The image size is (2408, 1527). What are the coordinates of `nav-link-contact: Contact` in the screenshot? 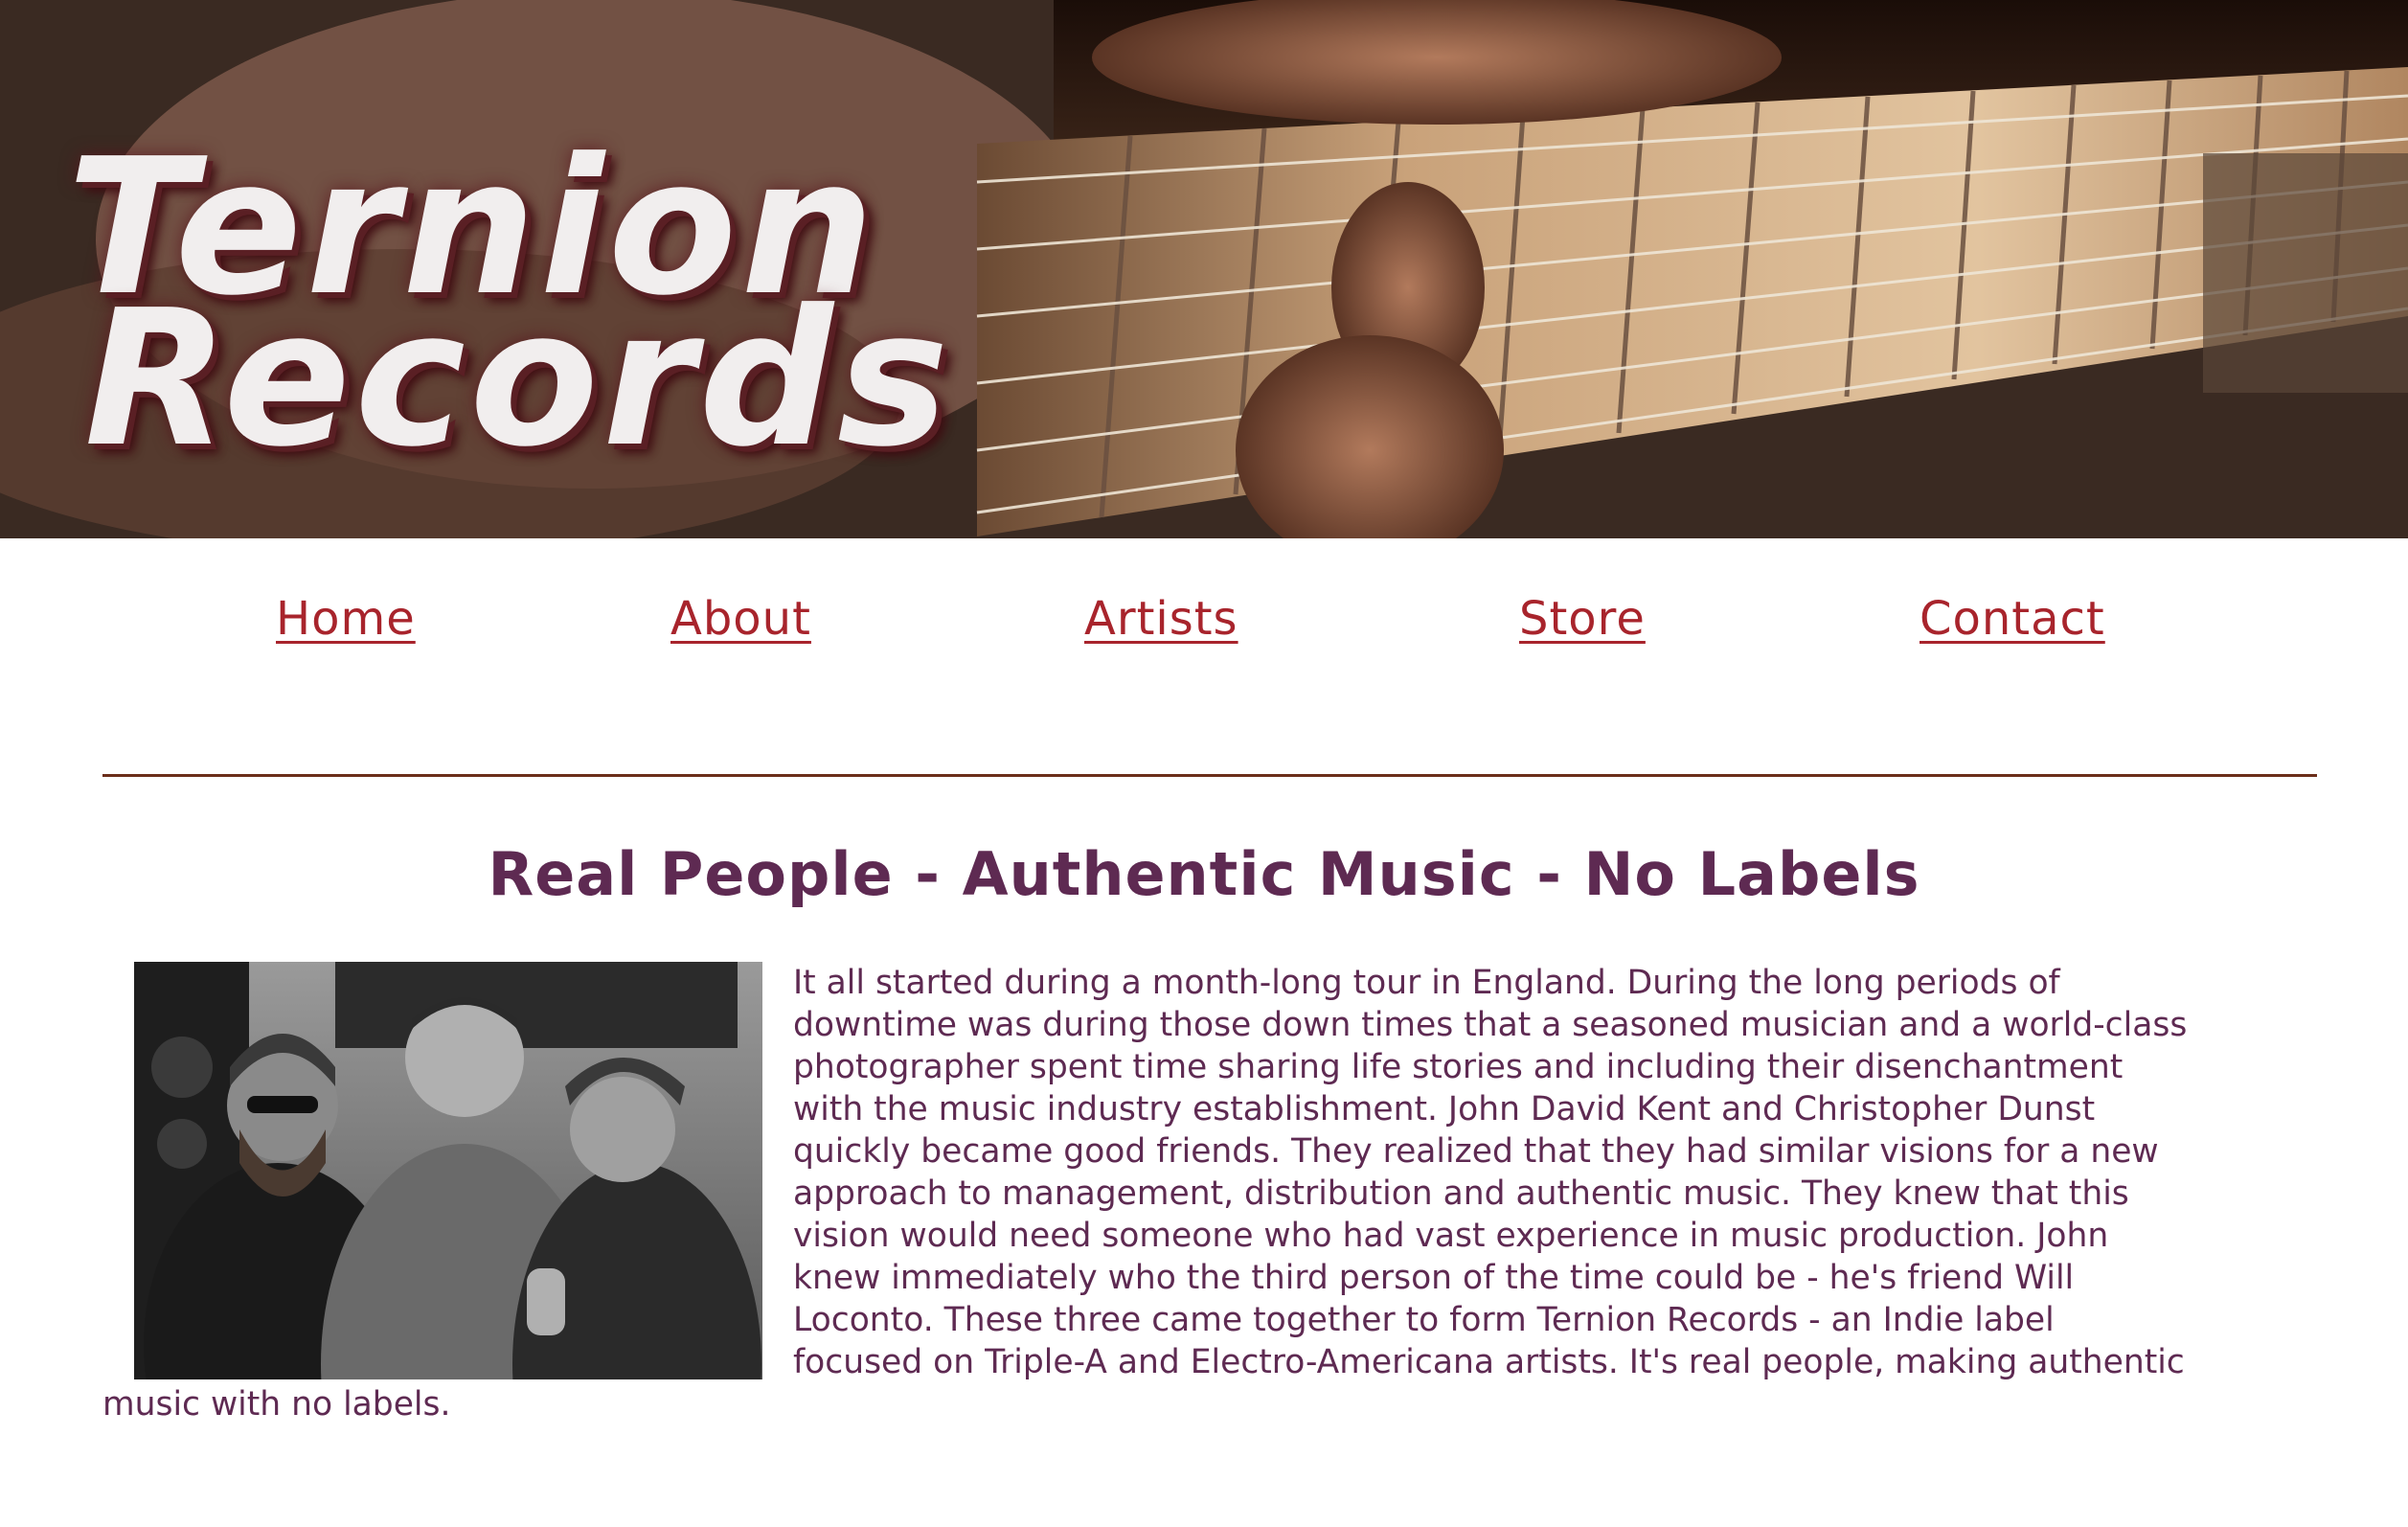 It's located at (2012, 619).